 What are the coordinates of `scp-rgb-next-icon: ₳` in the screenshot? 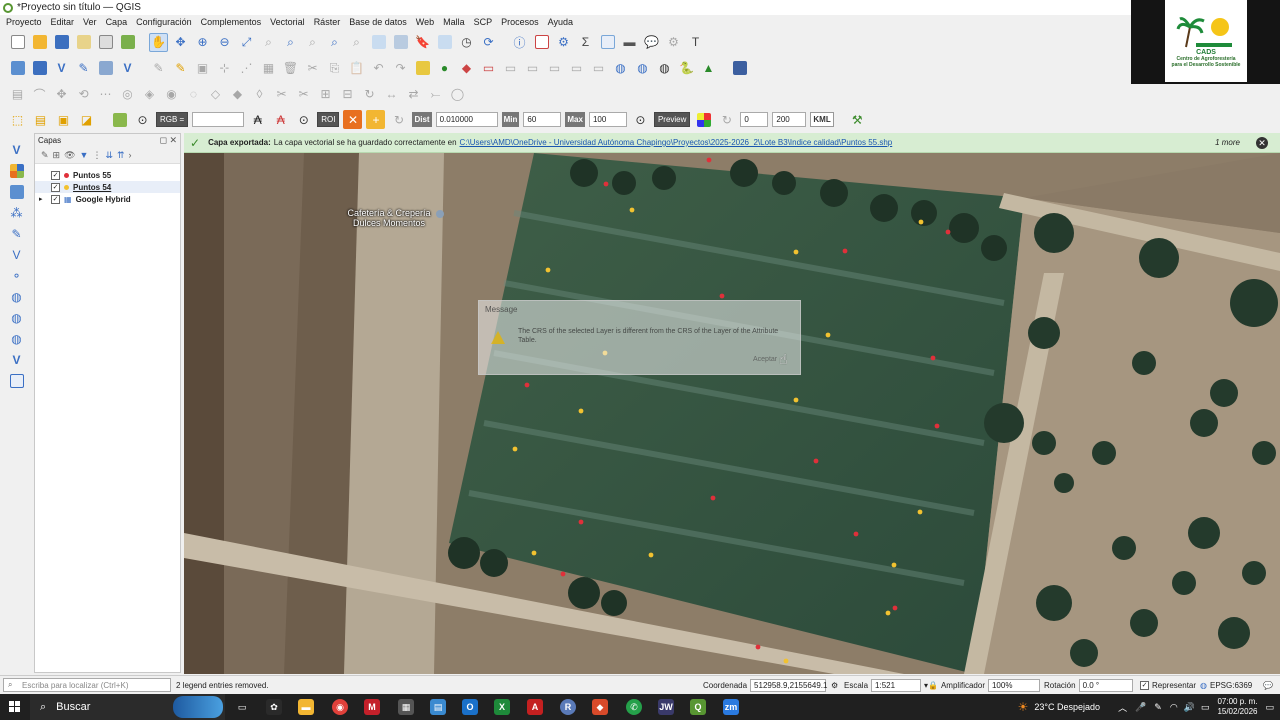 It's located at (280, 119).